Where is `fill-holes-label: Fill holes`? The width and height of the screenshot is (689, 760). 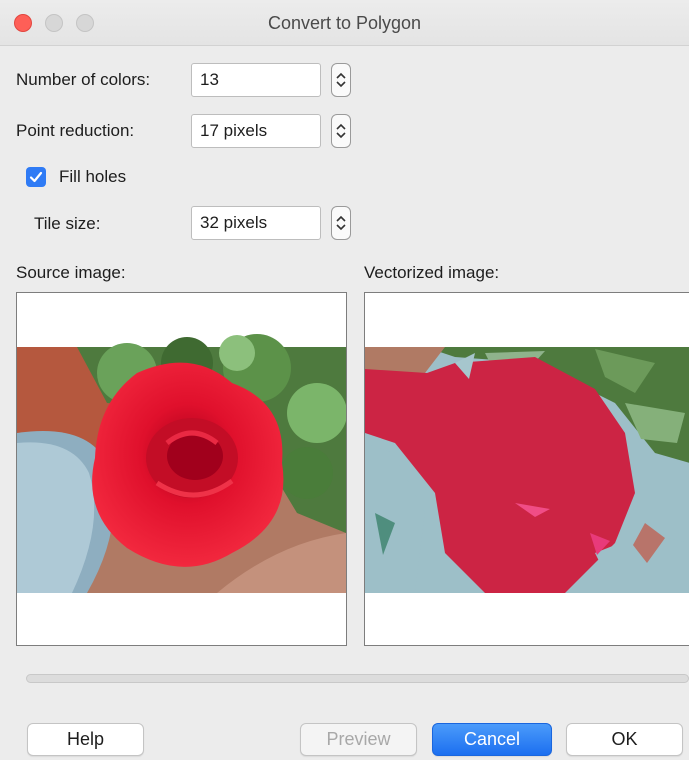 fill-holes-label: Fill holes is located at coordinates (93, 176).